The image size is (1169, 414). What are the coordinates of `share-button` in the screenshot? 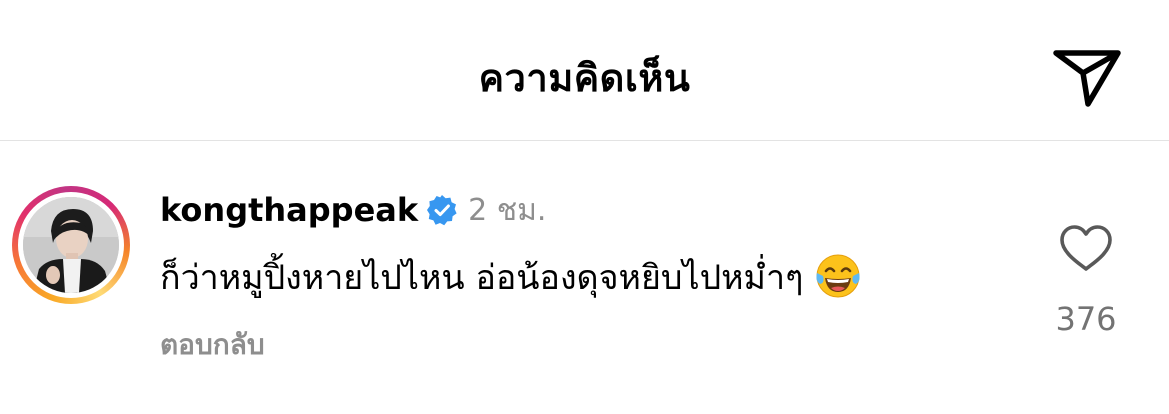 It's located at (1086, 78).